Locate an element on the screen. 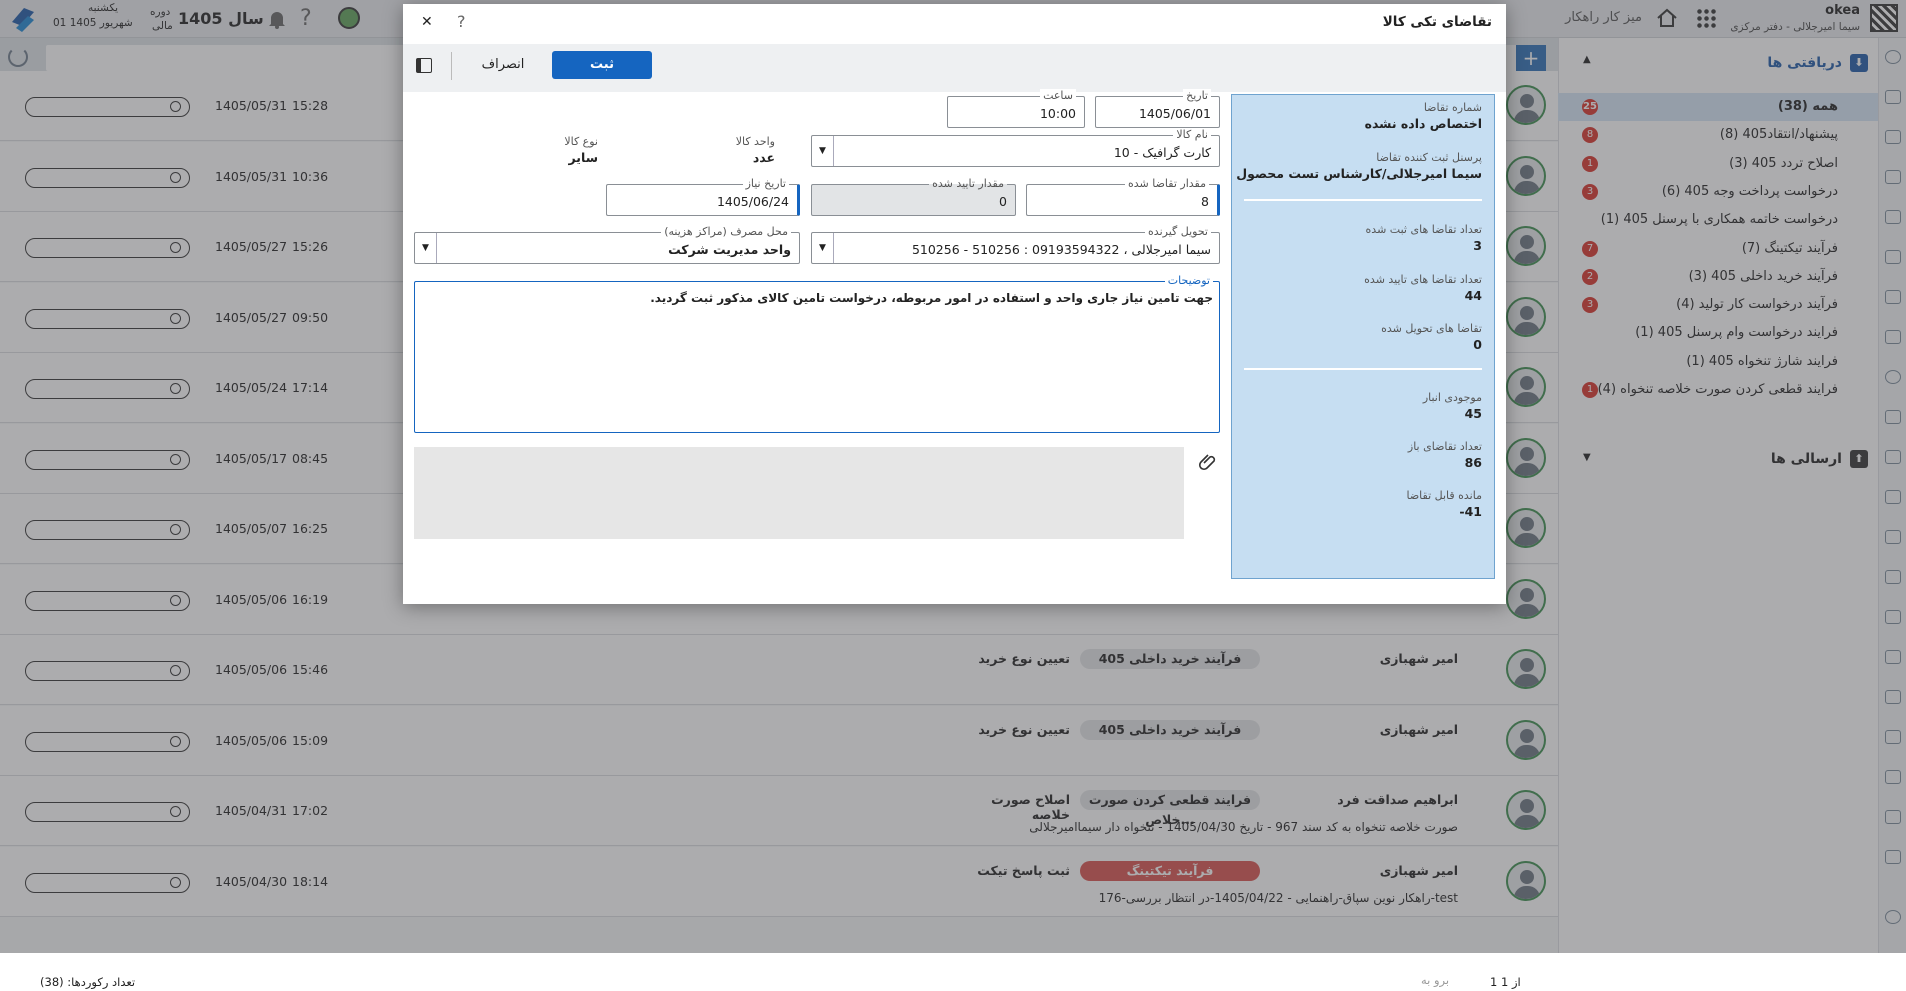 The image size is (1906, 991). record-count: تعداد رکوردها: (38) is located at coordinates (88, 982).